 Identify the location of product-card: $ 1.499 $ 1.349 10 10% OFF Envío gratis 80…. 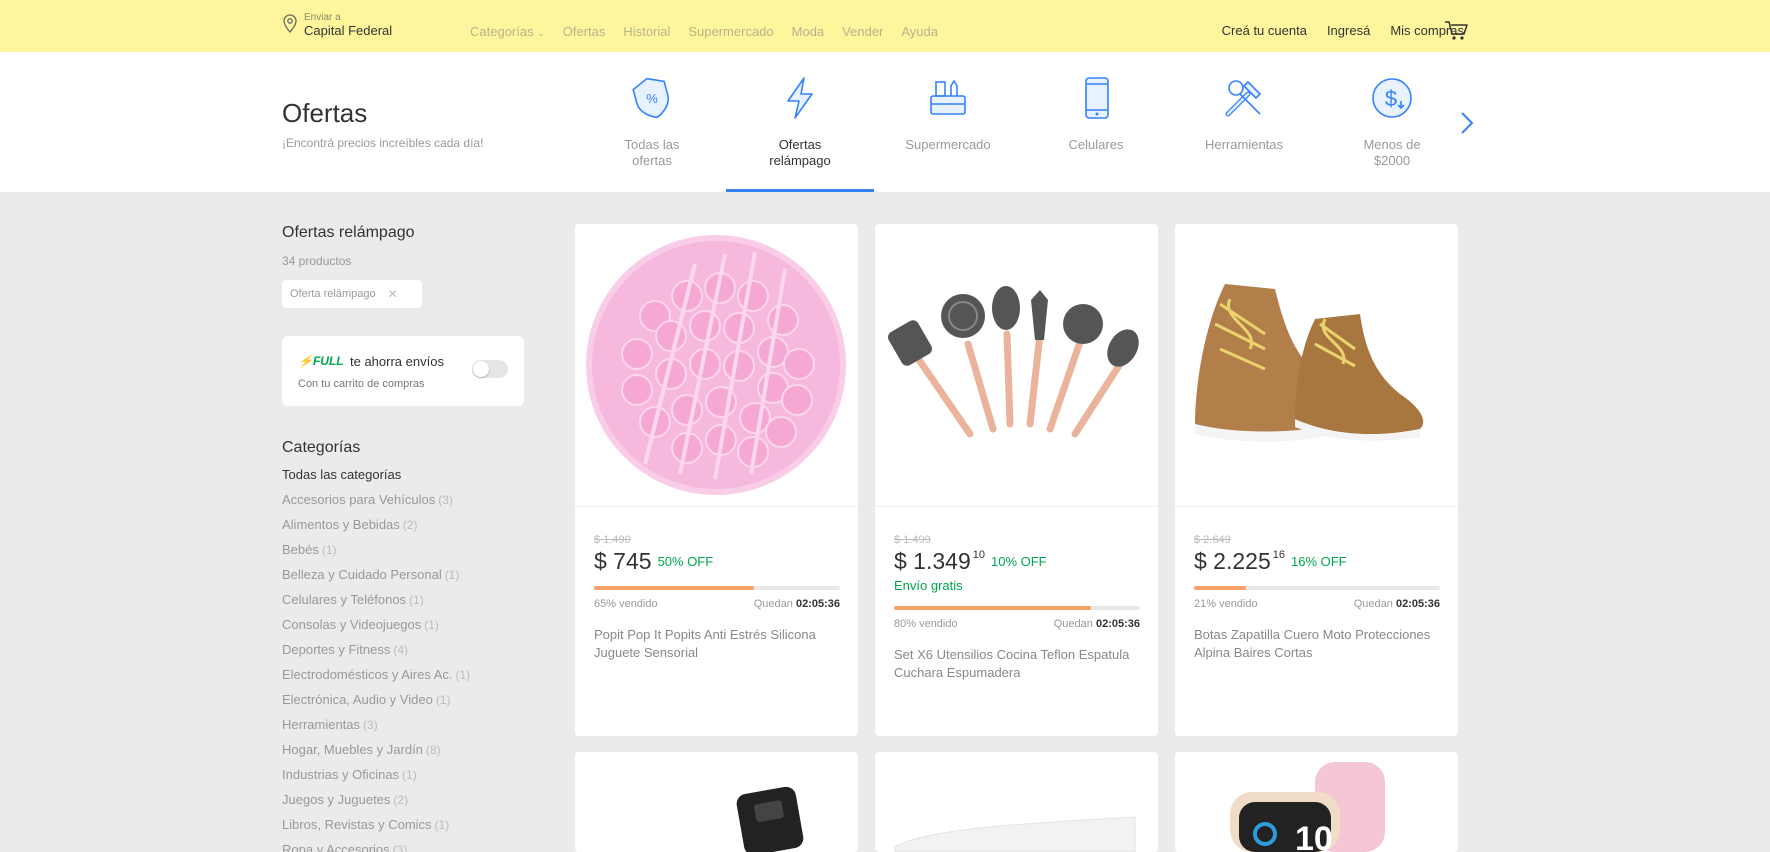
(1016, 480).